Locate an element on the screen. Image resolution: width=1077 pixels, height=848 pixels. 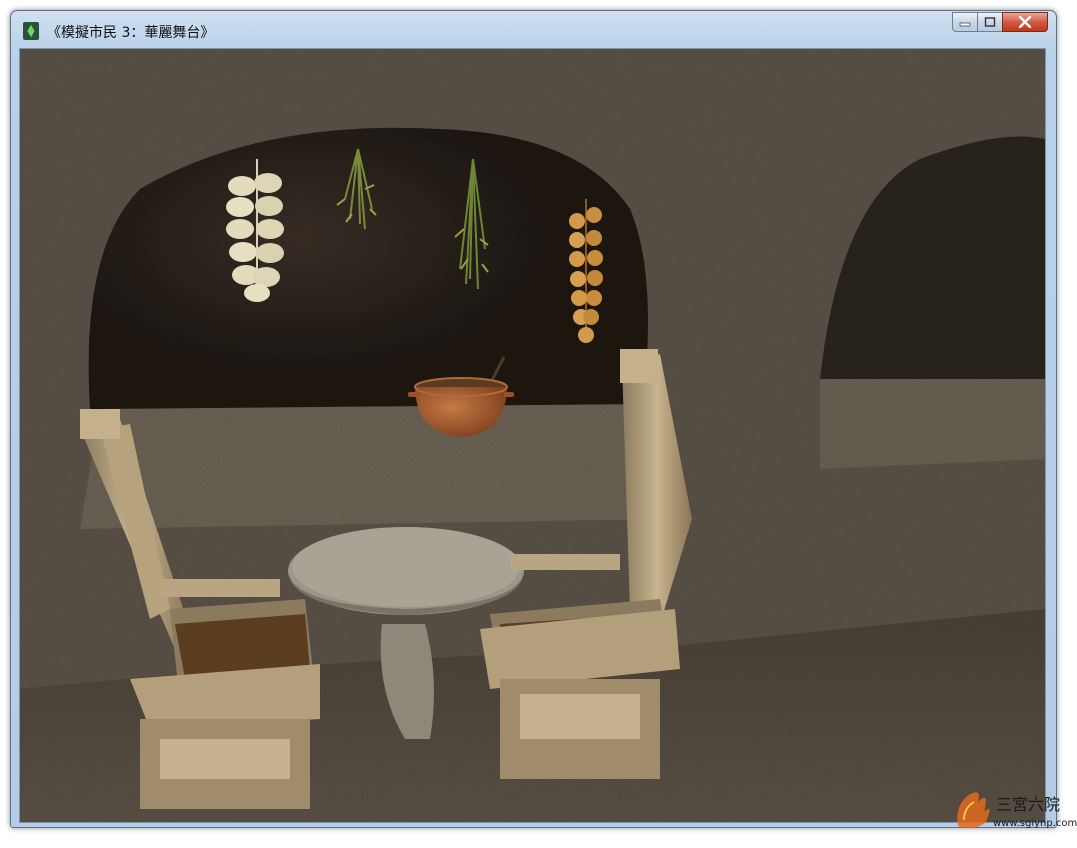
svg-text: 院 is located at coordinates (1052, 804).